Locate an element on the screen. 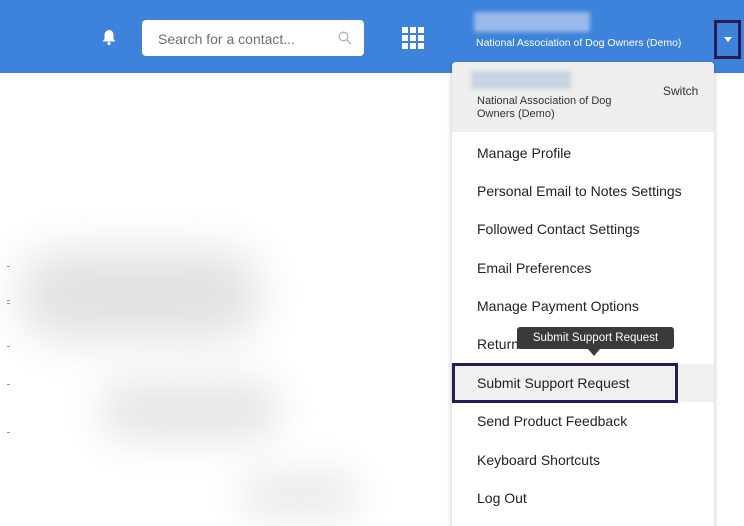  account-dropdown-button is located at coordinates (727, 39).